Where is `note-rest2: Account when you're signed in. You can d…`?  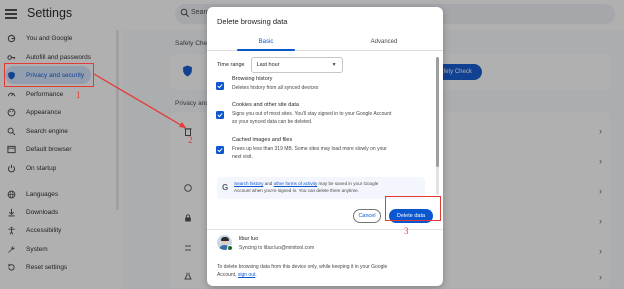 note-rest2: Account when you're signed in. You can d… is located at coordinates (296, 190).